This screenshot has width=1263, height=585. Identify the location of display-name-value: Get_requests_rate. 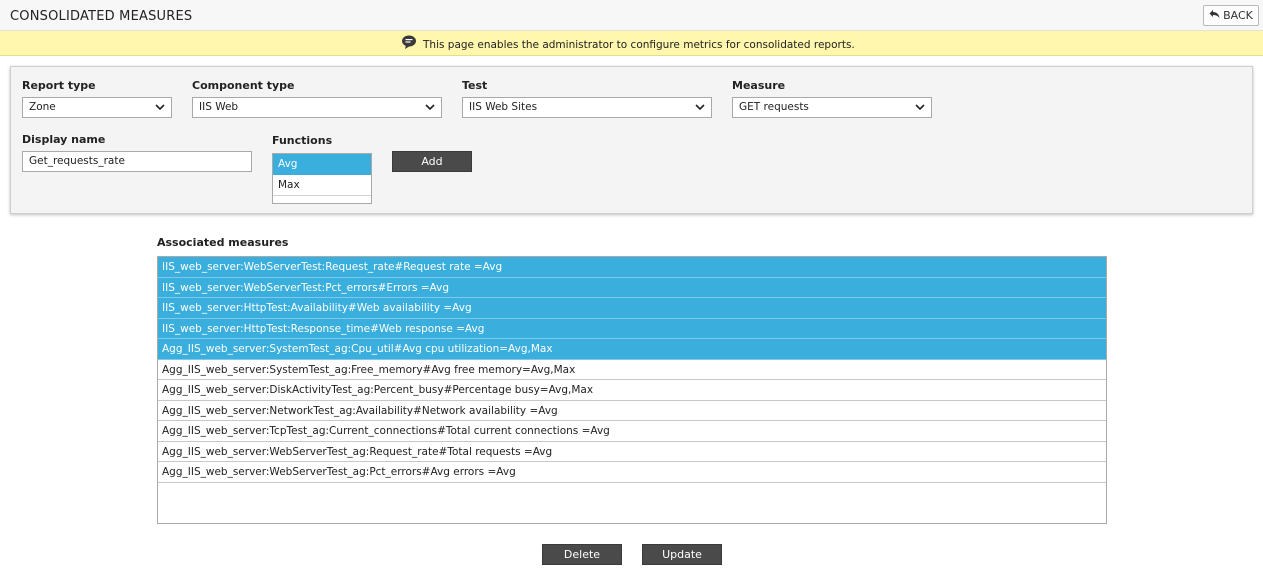
(77, 161).